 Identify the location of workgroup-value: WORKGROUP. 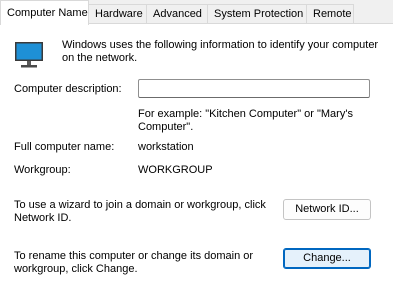
(175, 170).